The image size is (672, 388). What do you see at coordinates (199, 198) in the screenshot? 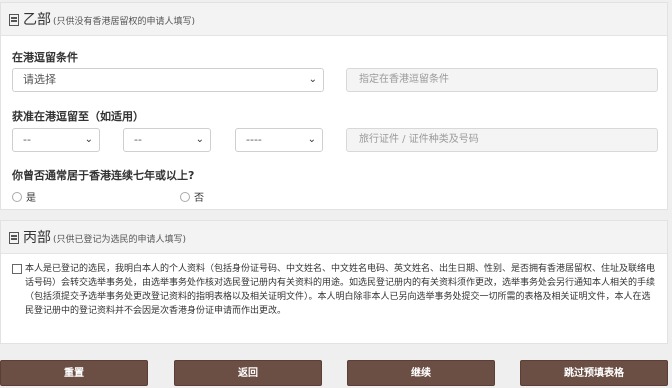
I see `radio-no-label: 否` at bounding box center [199, 198].